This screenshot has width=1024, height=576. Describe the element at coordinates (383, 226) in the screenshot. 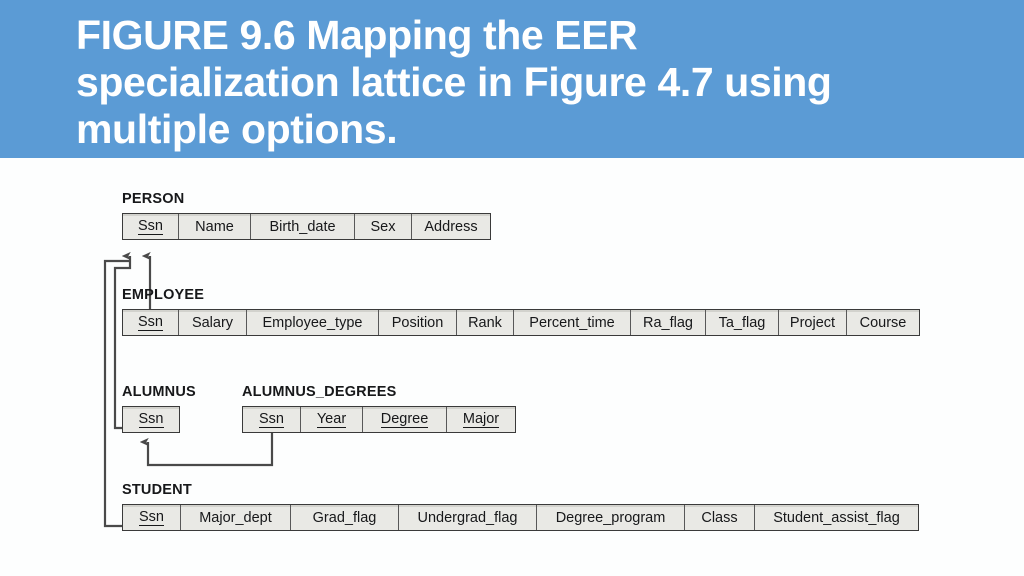

I see `attribute-person-sex: Sex` at that location.